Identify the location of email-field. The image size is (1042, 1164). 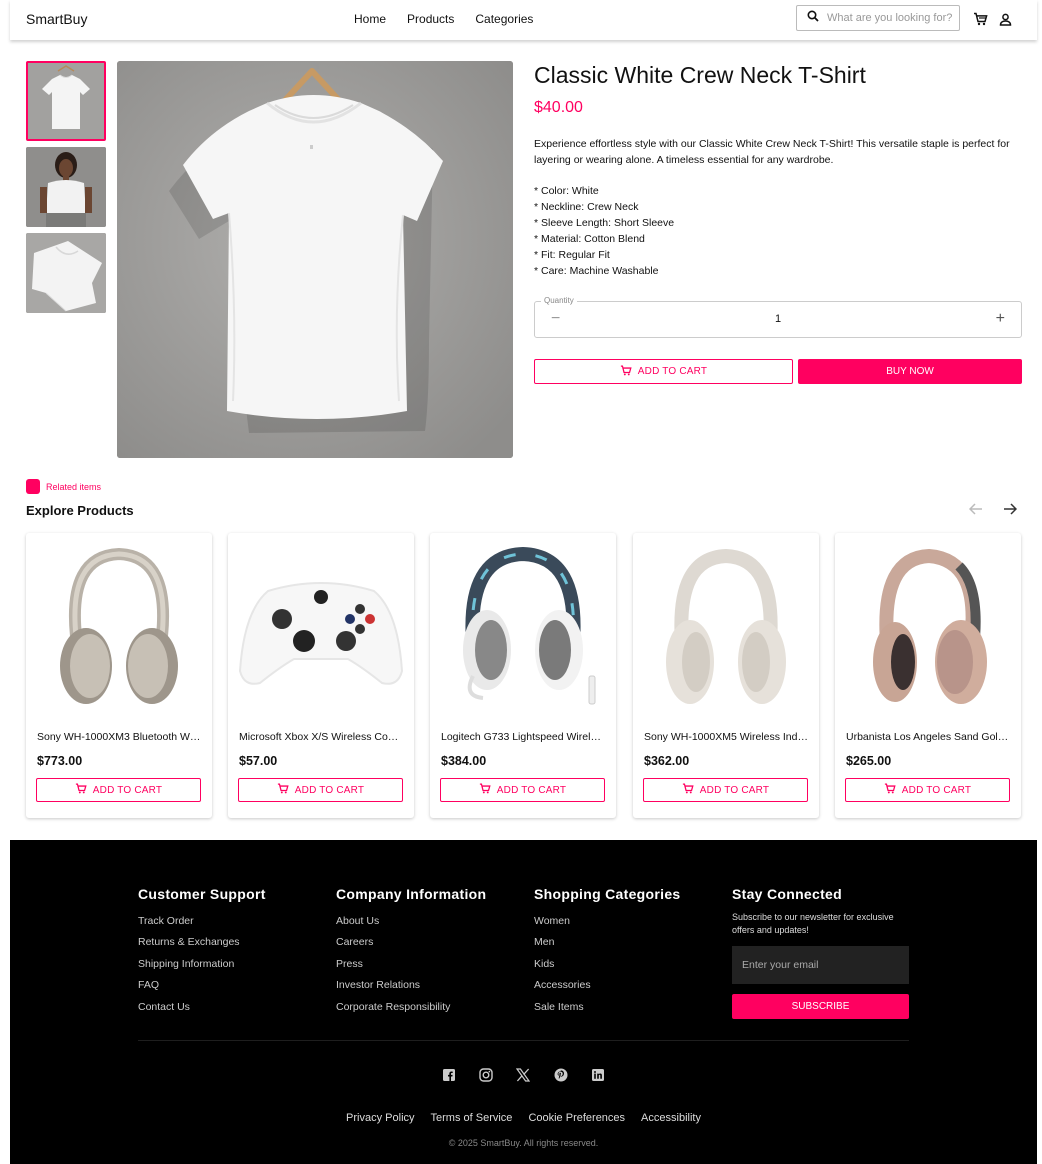
(820, 965).